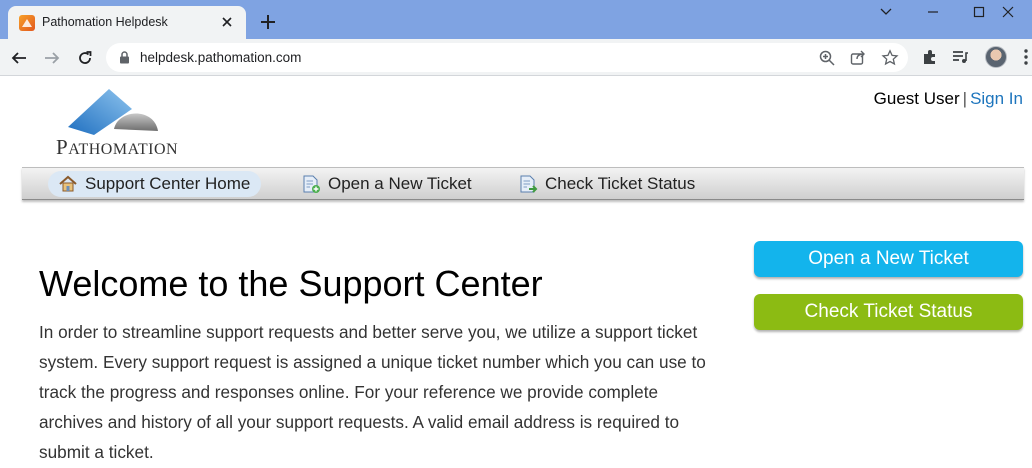  I want to click on reload-icon, so click(85, 58).